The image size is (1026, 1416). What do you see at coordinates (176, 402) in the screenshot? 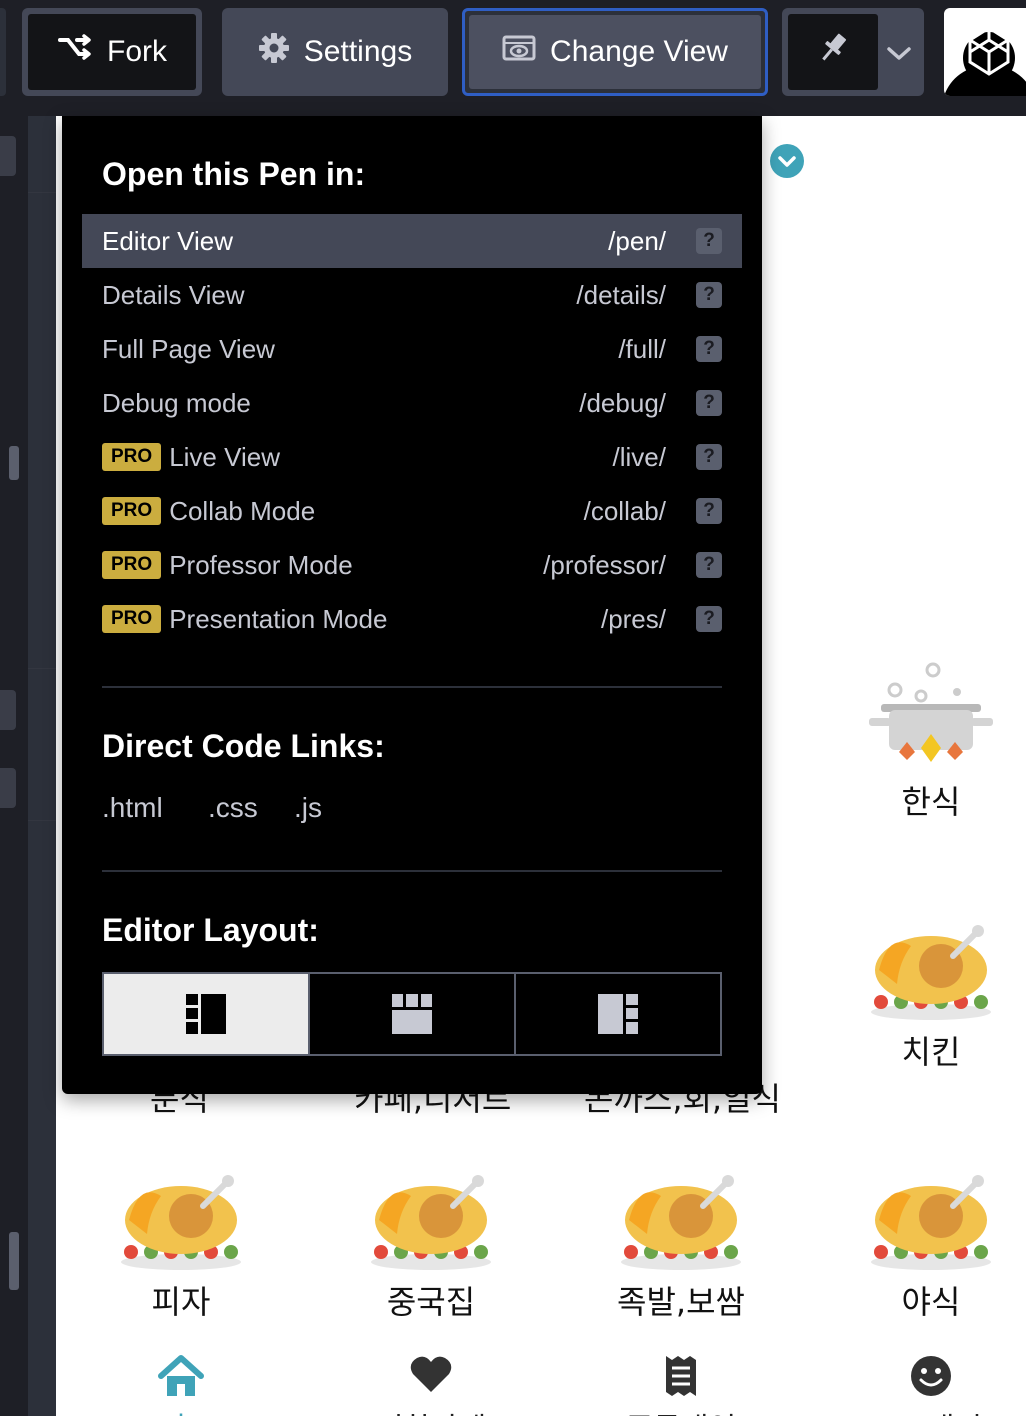
I see `view-name: Debug mode` at bounding box center [176, 402].